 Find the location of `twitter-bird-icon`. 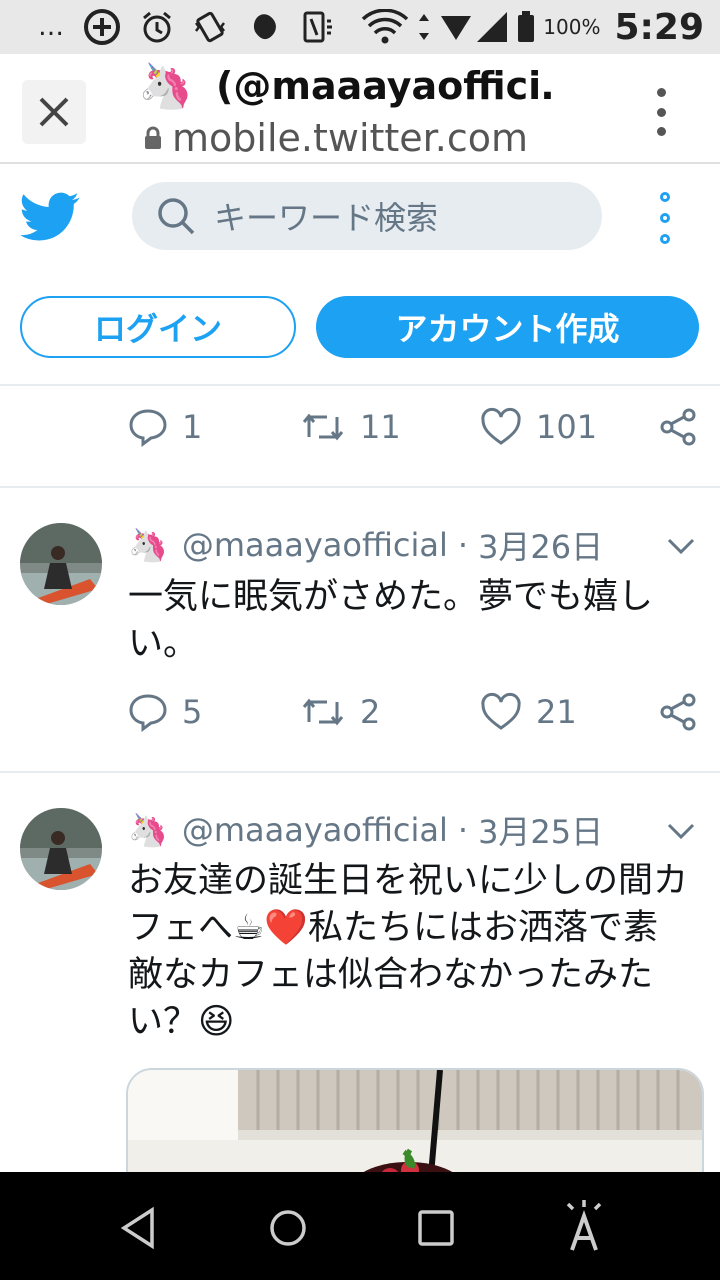

twitter-bird-icon is located at coordinates (50, 219).